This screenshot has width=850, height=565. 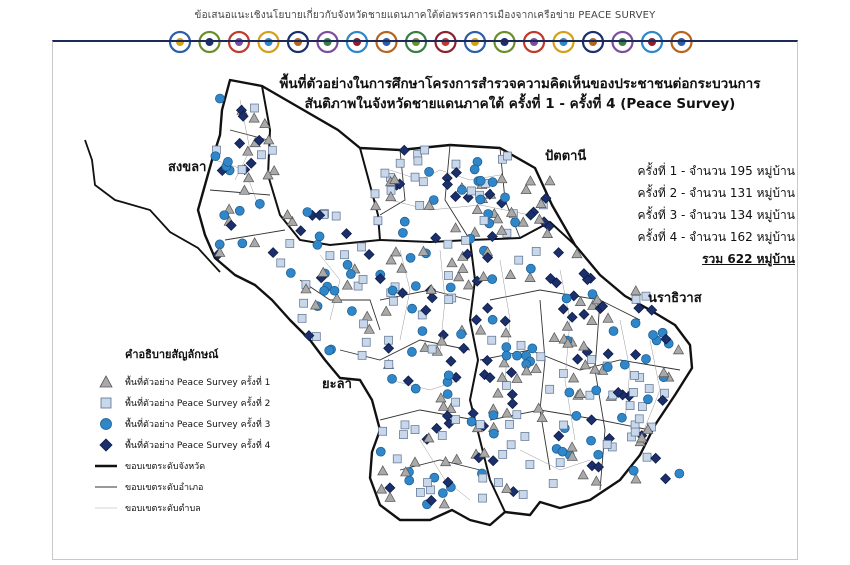 What do you see at coordinates (165, 466) in the screenshot?
I see `legend-label: ขอบเขตระดับจังหวัด` at bounding box center [165, 466].